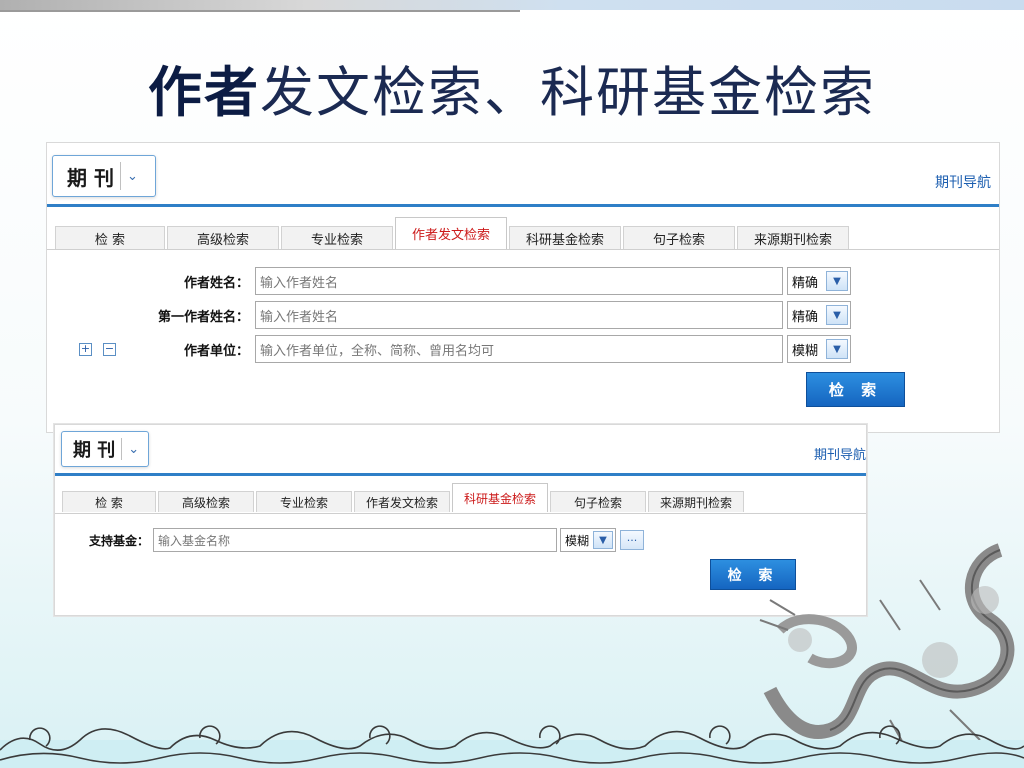 The width and height of the screenshot is (1024, 768). What do you see at coordinates (855, 389) in the screenshot?
I see `search-button: 检 索` at bounding box center [855, 389].